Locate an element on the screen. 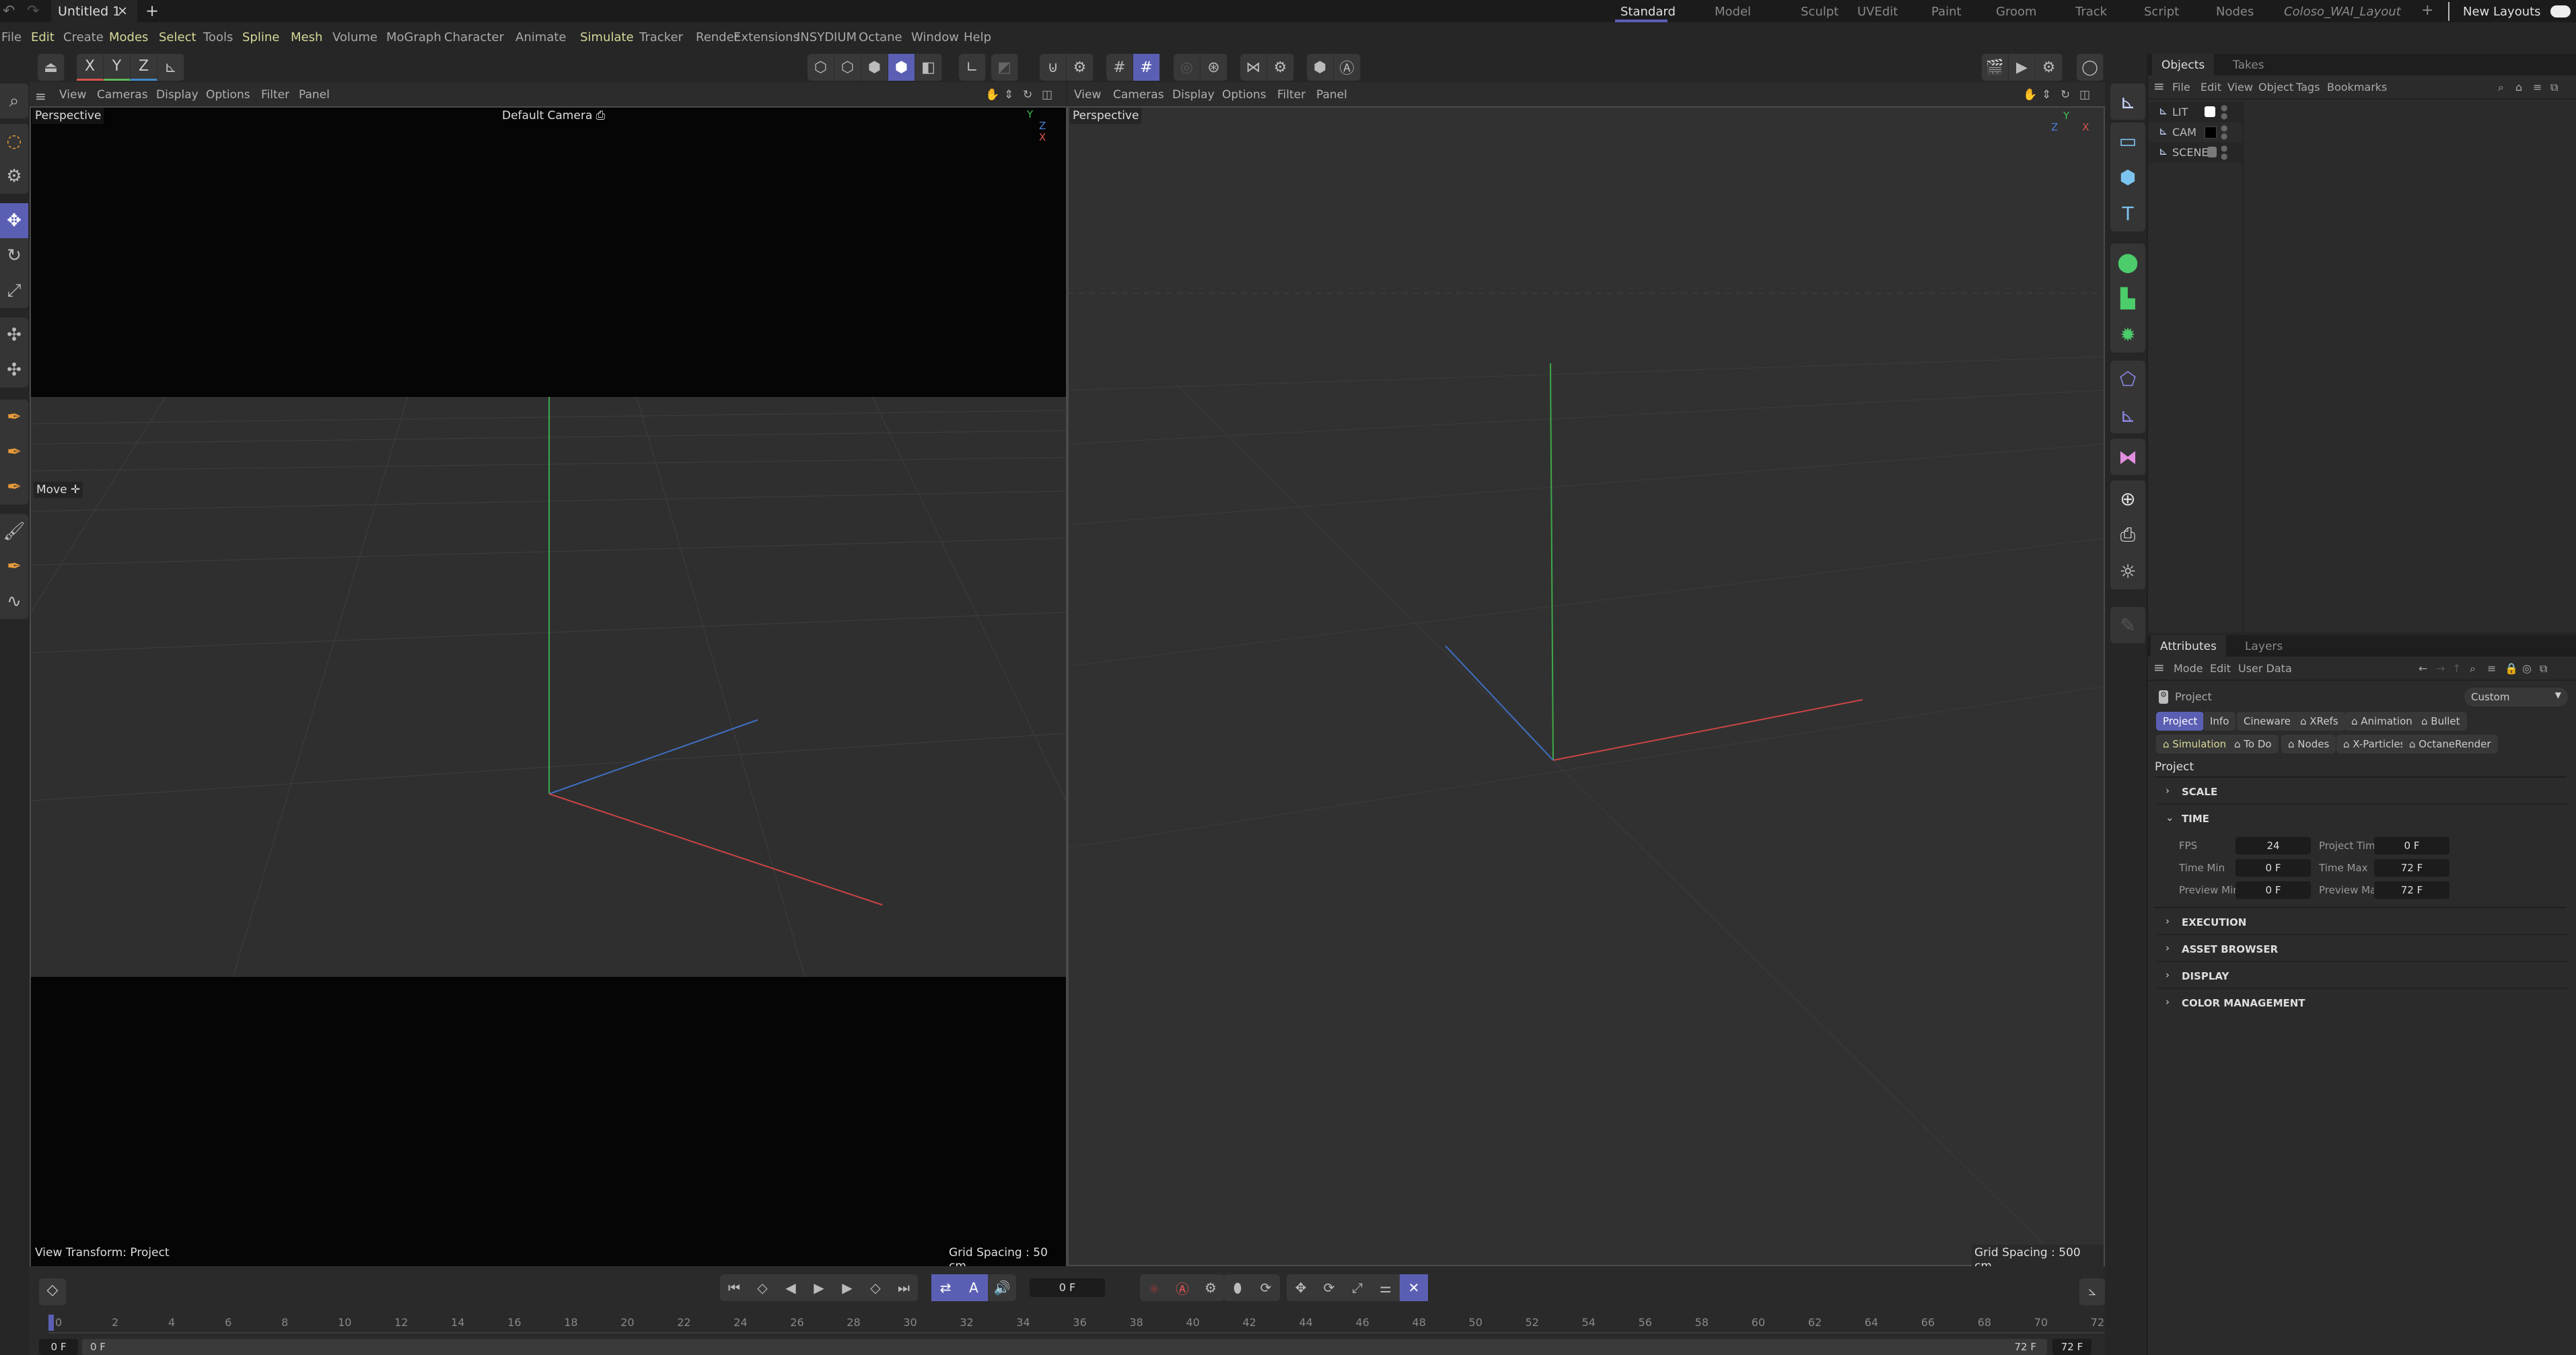 The height and width of the screenshot is (1355, 2576). attr-menu-edit: Edit is located at coordinates (2220, 669).